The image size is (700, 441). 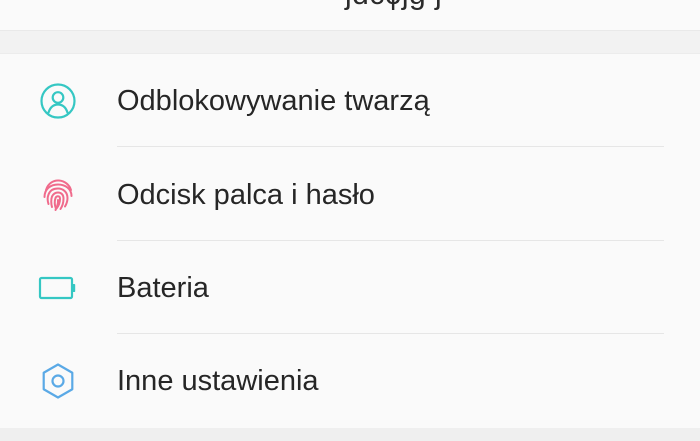 I want to click on divider, so click(x=390, y=146).